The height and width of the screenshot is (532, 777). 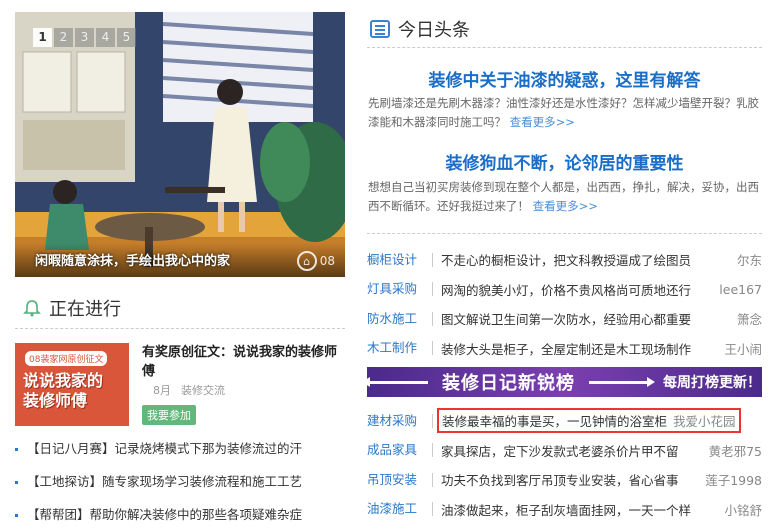 What do you see at coordinates (180, 518) in the screenshot?
I see `list-item: 【帮帮团】帮助你解决装修中的那些各项疑难杂症` at bounding box center [180, 518].